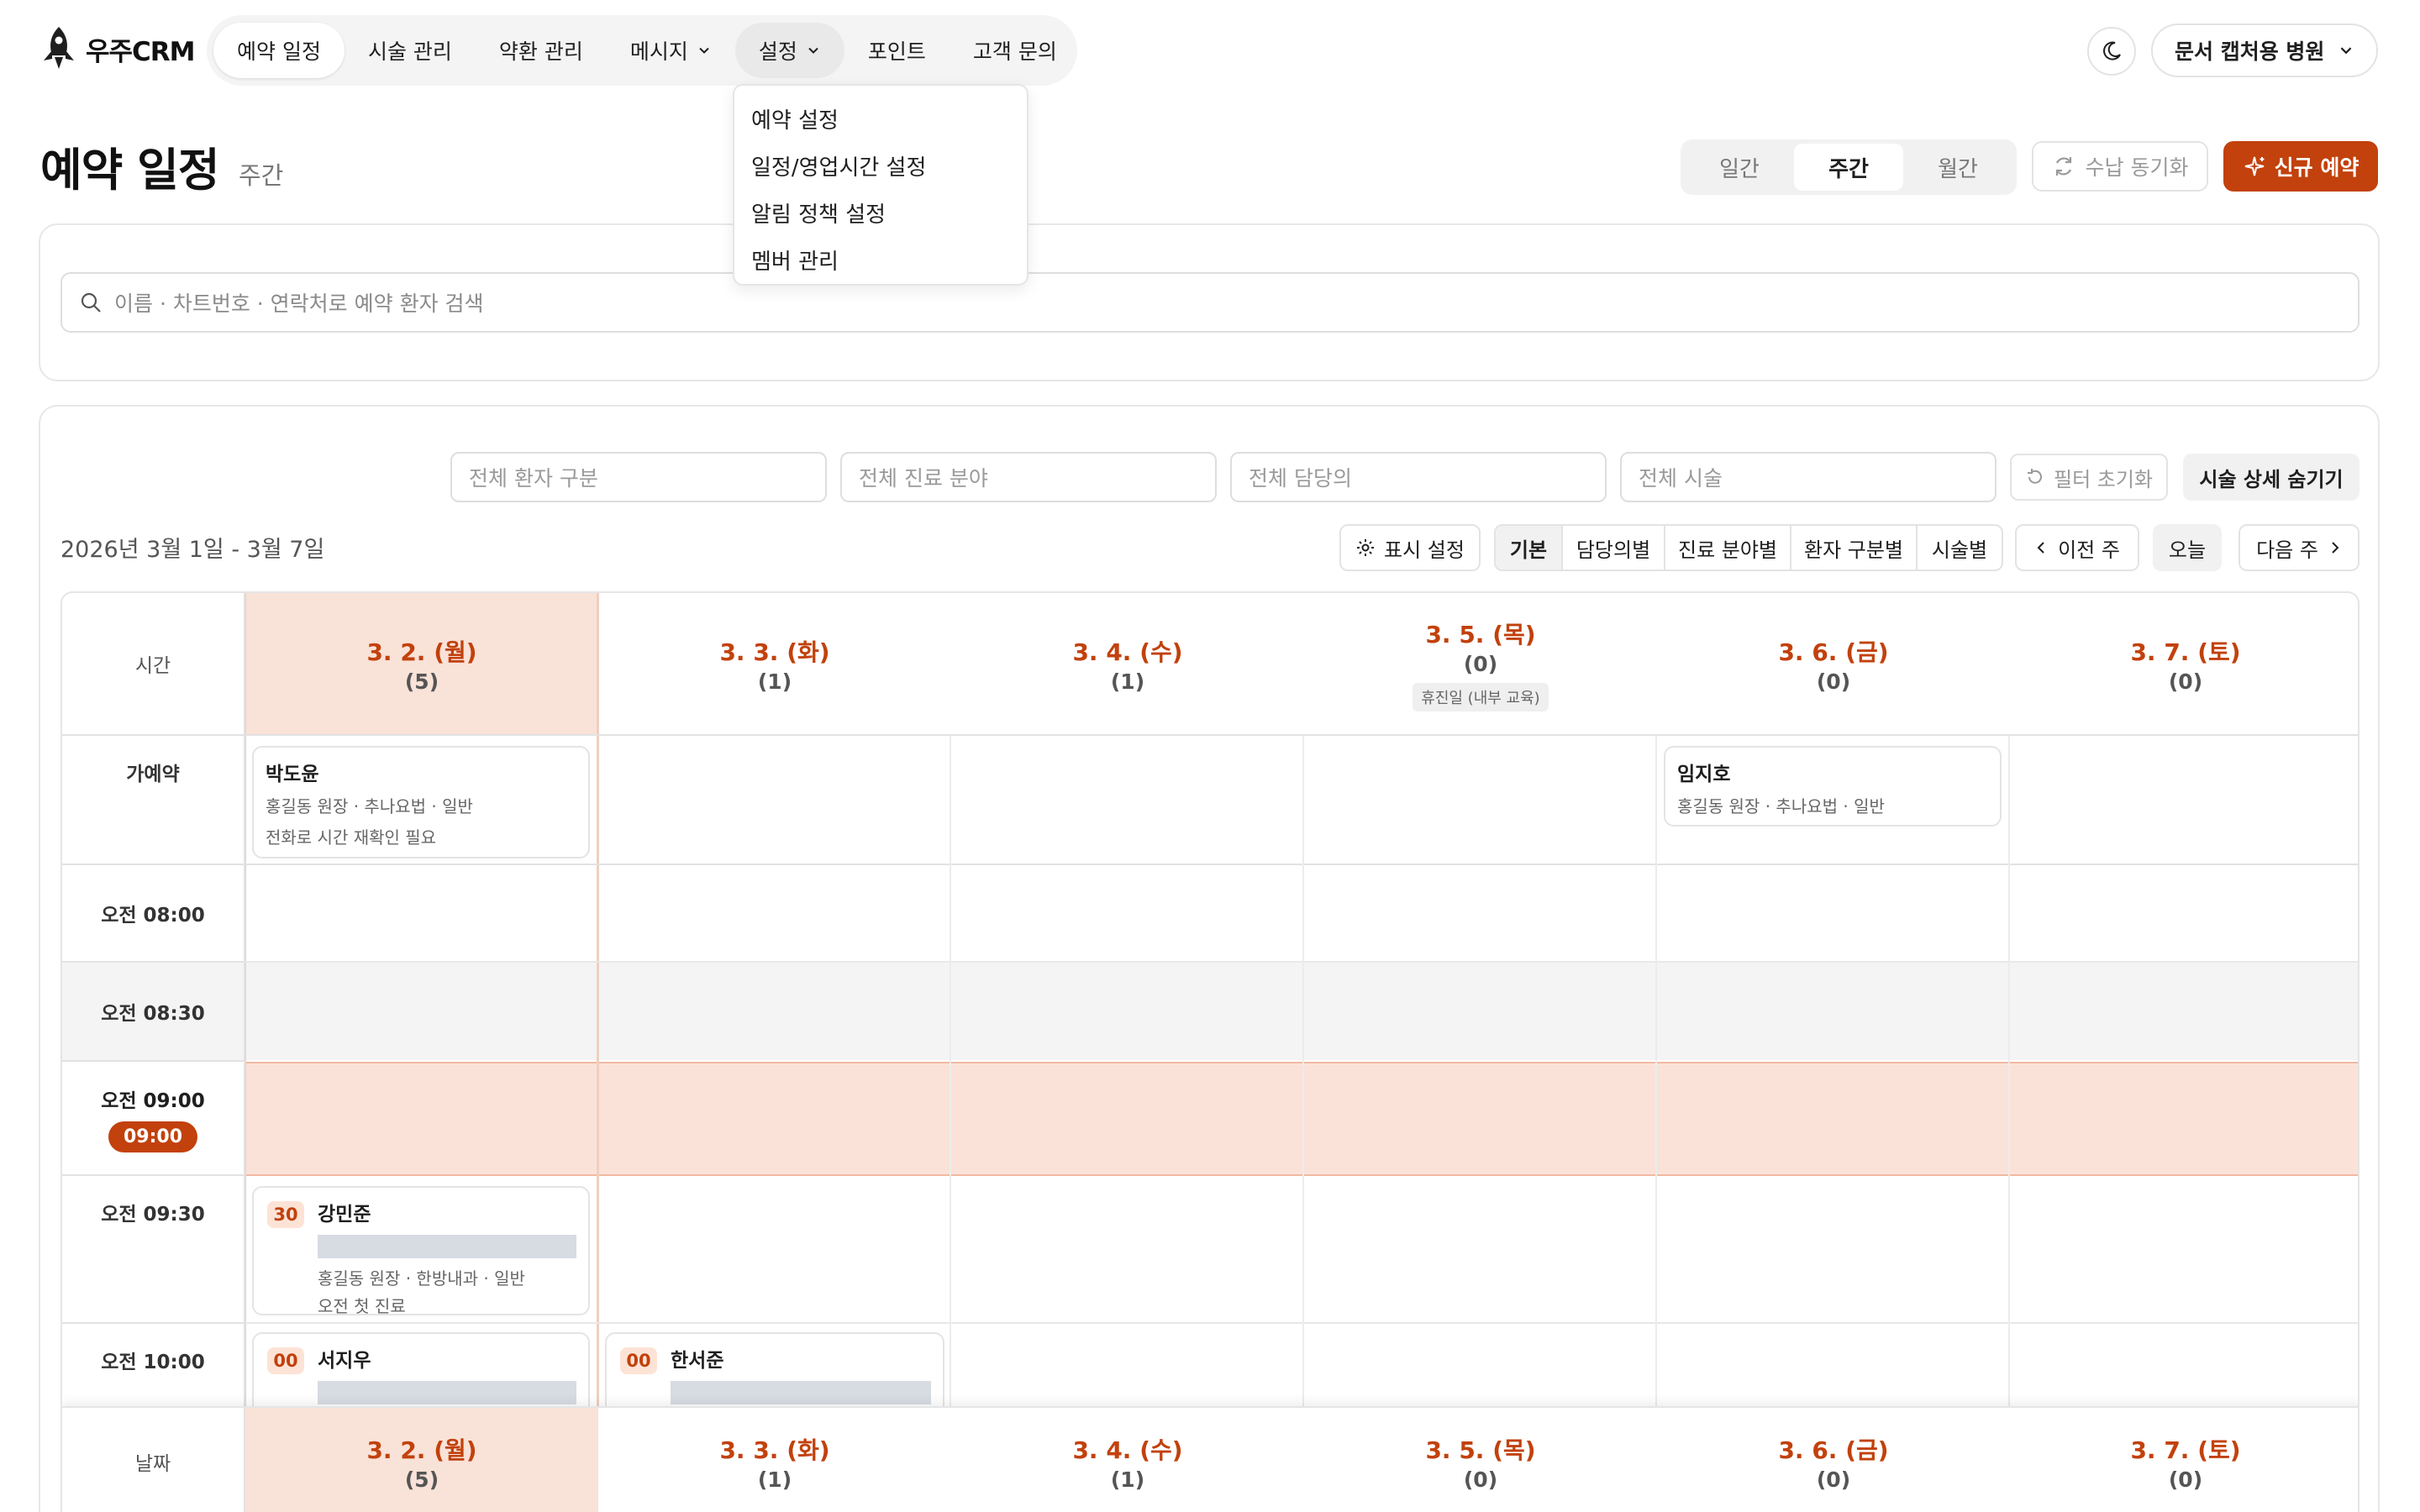 Image resolution: width=2420 pixels, height=1512 pixels. I want to click on display-settings-button: 표시 설정, so click(1410, 547).